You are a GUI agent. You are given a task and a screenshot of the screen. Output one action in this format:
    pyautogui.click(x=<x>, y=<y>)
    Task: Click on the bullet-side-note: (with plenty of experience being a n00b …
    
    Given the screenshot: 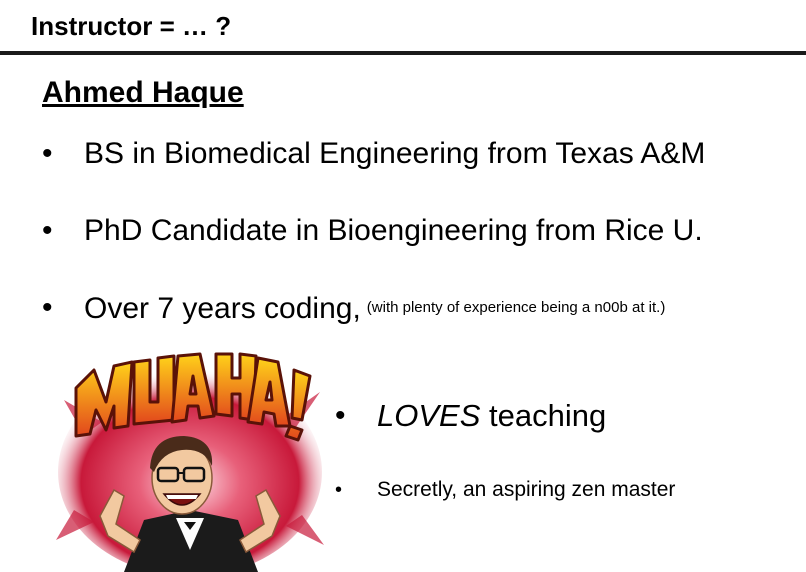 What is the action you would take?
    pyautogui.click(x=516, y=307)
    